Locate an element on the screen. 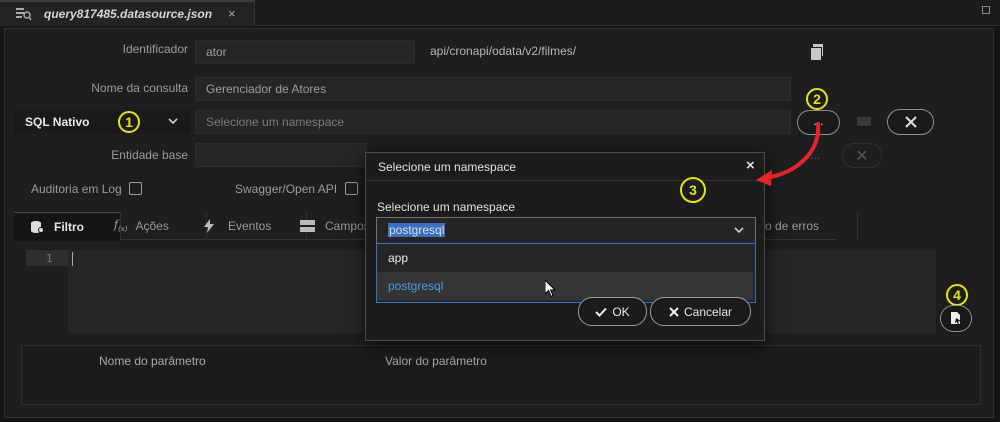  identificador-label: Identificador is located at coordinates (155, 49).